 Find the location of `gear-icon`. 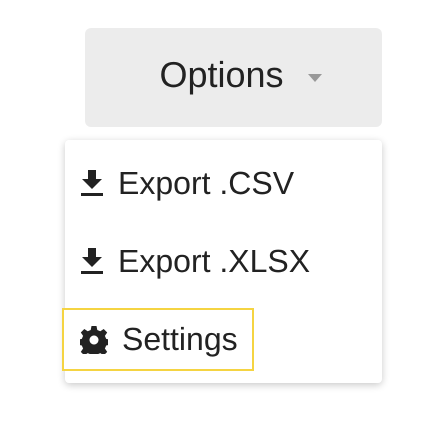

gear-icon is located at coordinates (94, 340).